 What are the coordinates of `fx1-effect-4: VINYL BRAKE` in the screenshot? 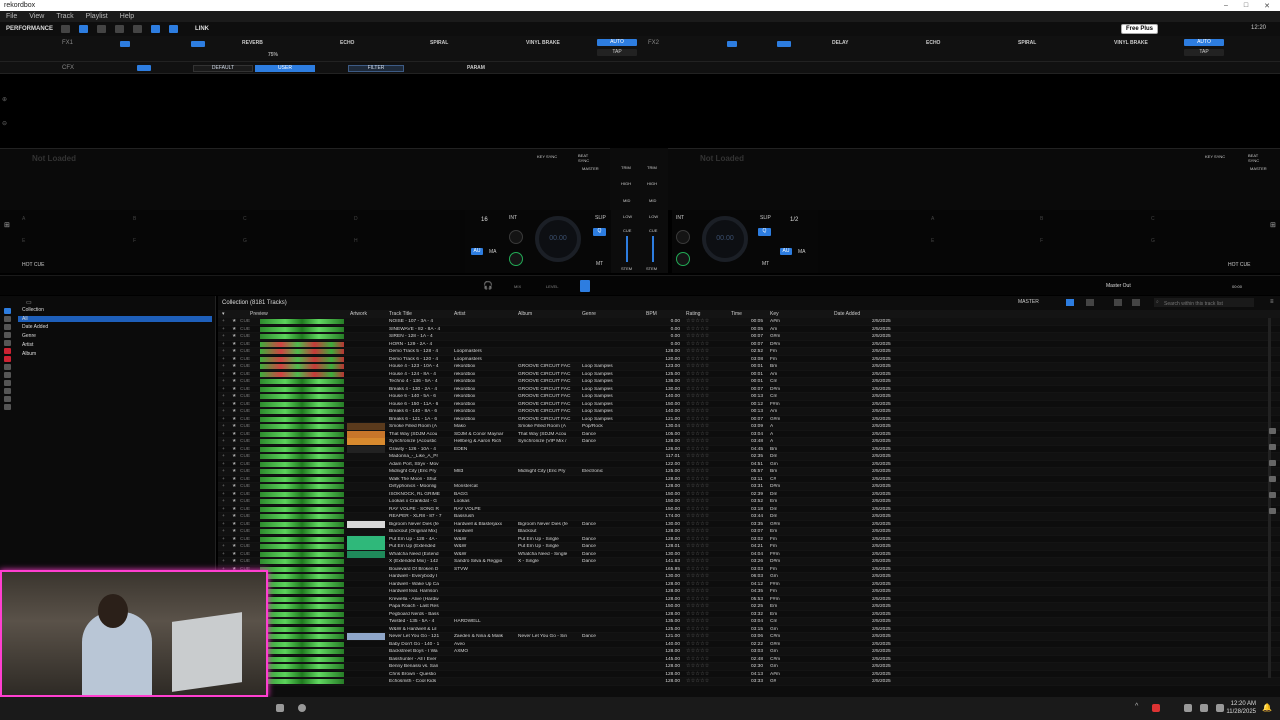 It's located at (543, 43).